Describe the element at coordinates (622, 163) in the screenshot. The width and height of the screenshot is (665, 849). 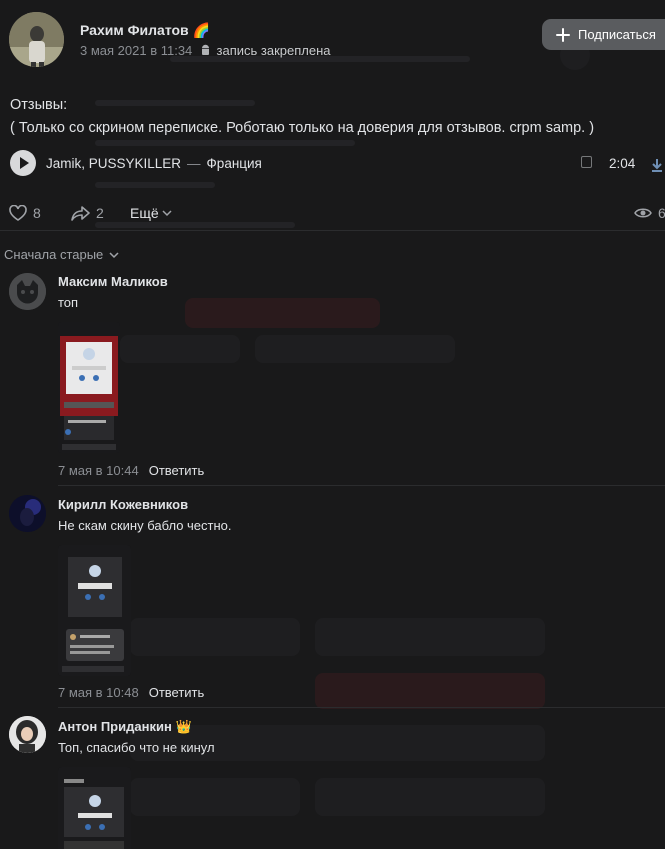
I see `audio-duration: 2:04` at that location.